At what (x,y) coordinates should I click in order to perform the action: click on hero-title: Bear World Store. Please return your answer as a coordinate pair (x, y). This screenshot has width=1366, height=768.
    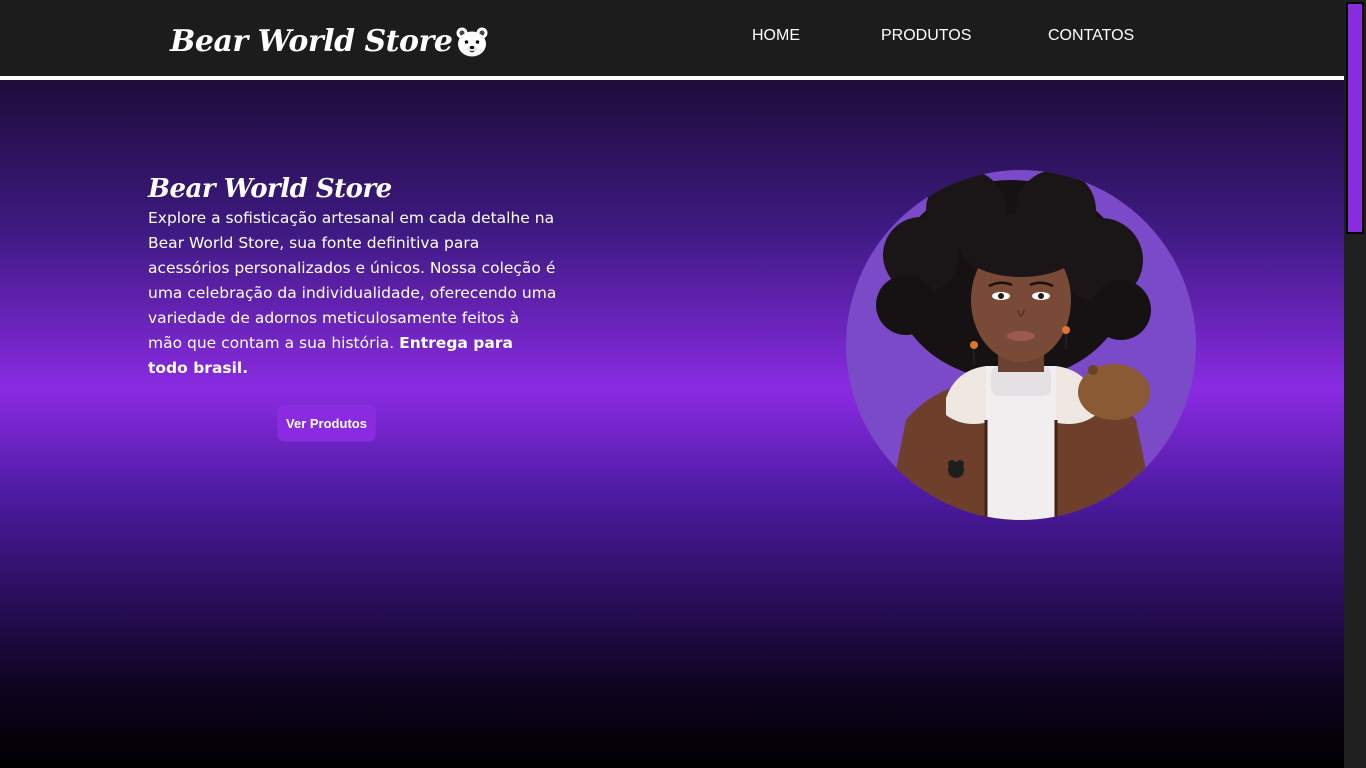
    Looking at the image, I should click on (270, 189).